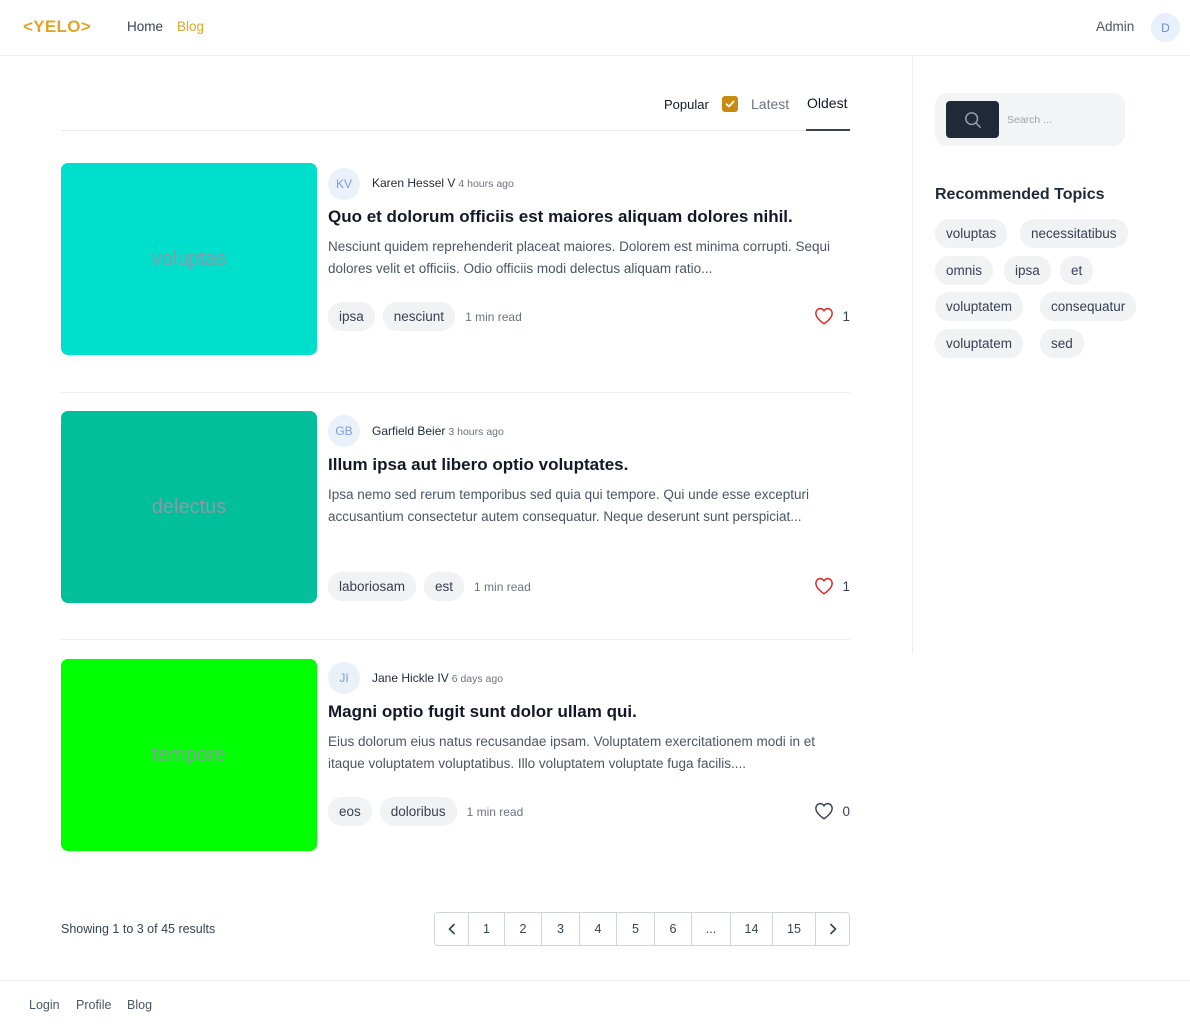 The height and width of the screenshot is (1028, 1190). Describe the element at coordinates (846, 811) in the screenshot. I see `like-count: 0` at that location.